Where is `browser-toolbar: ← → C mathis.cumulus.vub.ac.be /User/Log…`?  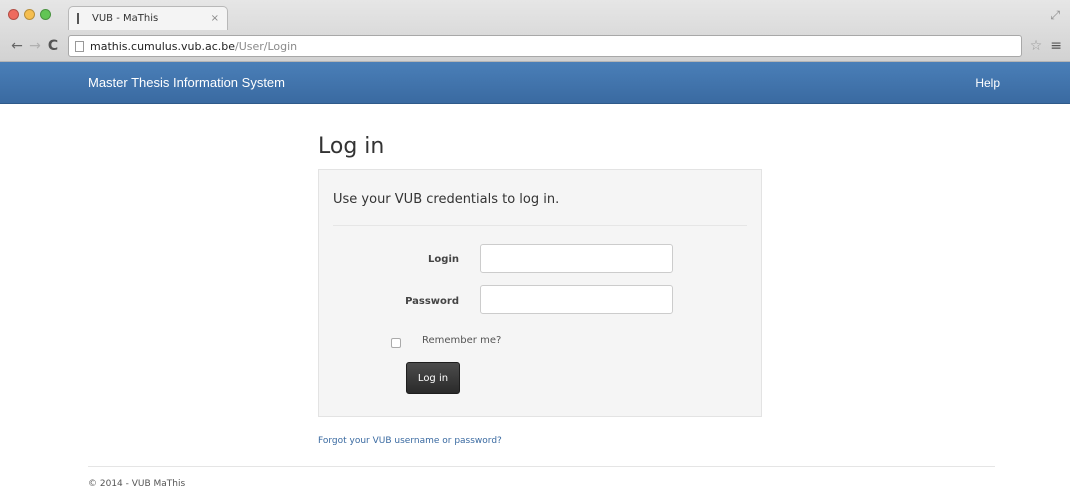 browser-toolbar: ← → C mathis.cumulus.vub.ac.be /User/Log… is located at coordinates (535, 46).